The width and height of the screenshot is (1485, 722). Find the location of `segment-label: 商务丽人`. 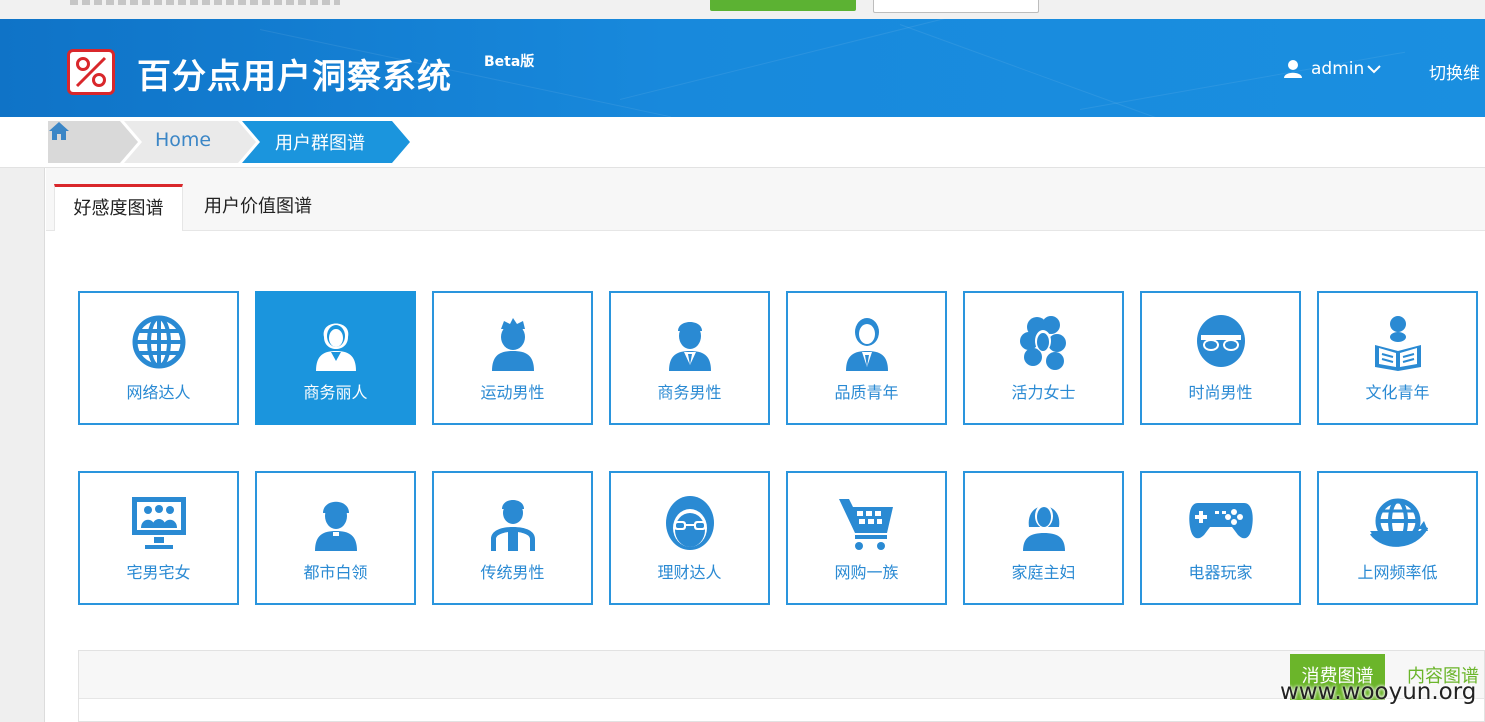

segment-label: 商务丽人 is located at coordinates (335, 392).